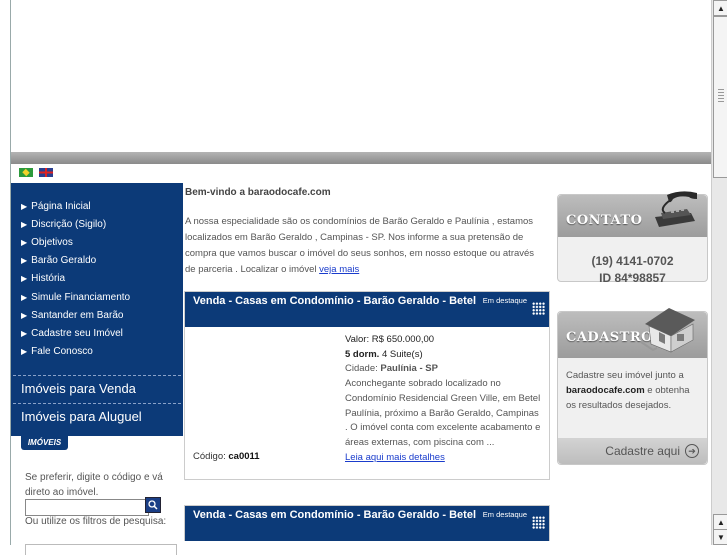 This screenshot has height=555, width=727. I want to click on listing-rooms: 5 dorm. 4 Suite(s), so click(444, 355).